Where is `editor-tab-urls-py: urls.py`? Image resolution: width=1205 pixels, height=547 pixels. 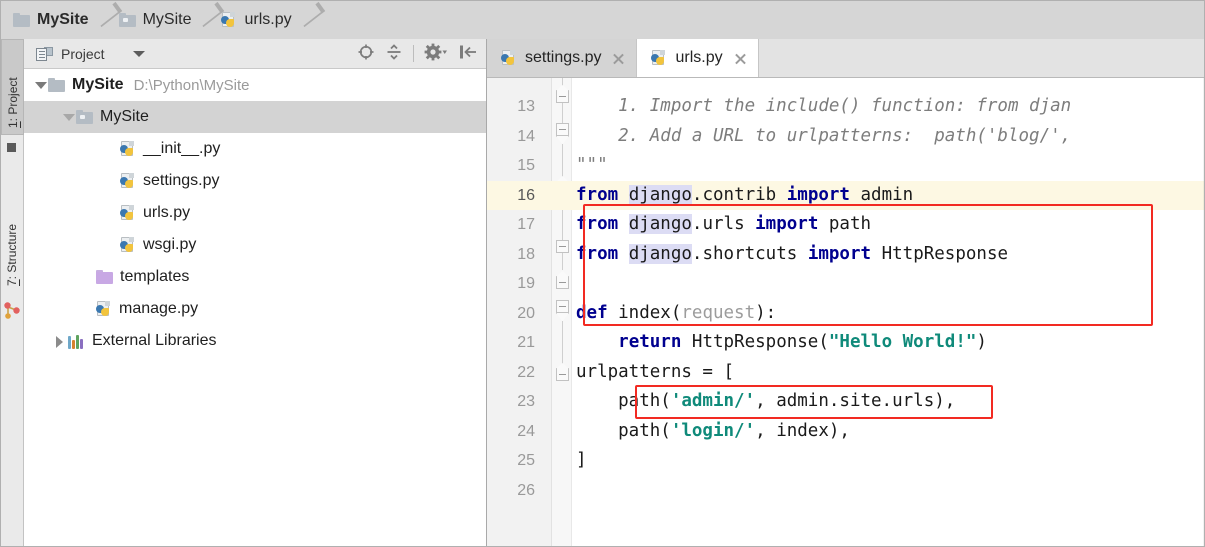
editor-tab-urls-py: urls.py is located at coordinates (698, 58).